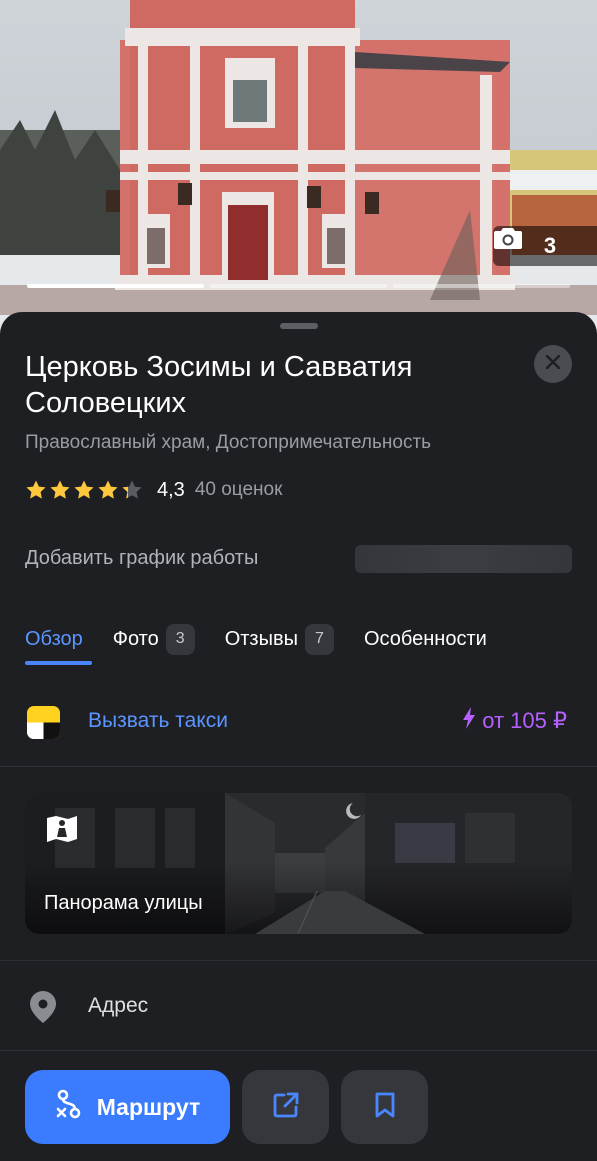  Describe the element at coordinates (171, 489) in the screenshot. I see `rating-value: 4,3` at that location.